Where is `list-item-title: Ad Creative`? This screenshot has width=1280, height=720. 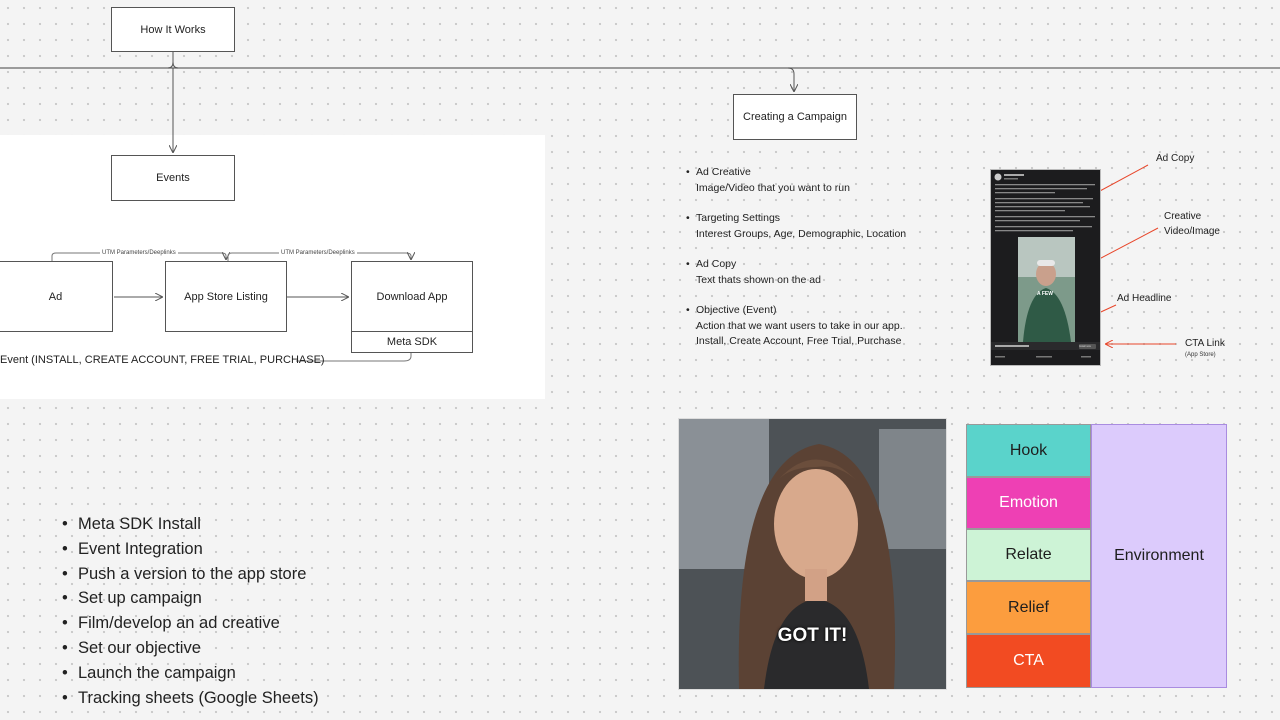 list-item-title: Ad Creative is located at coordinates (723, 172).